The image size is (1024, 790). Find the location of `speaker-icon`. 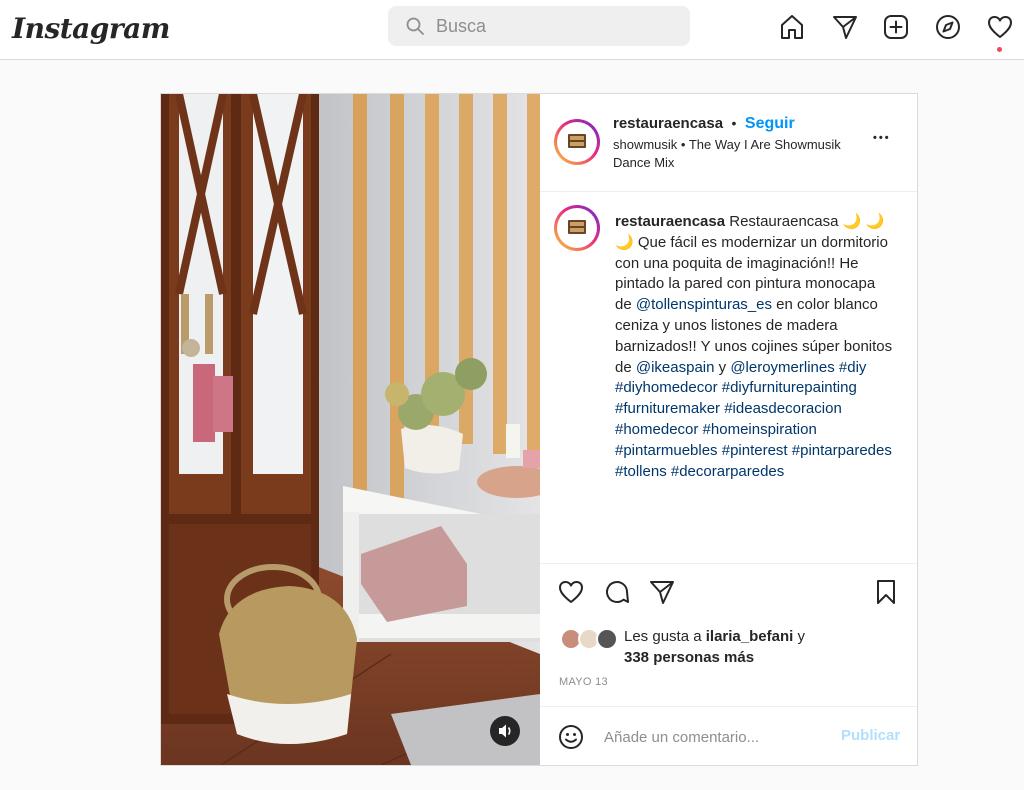

speaker-icon is located at coordinates (505, 731).